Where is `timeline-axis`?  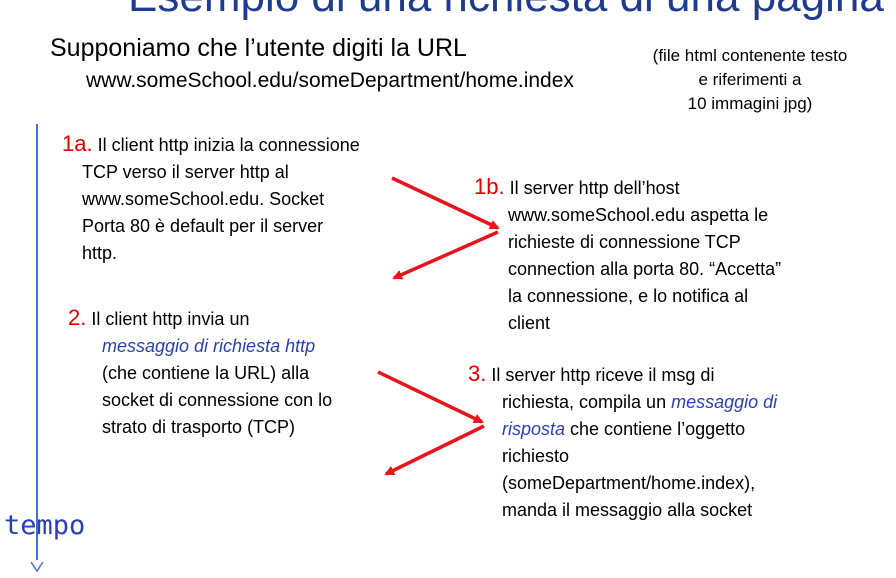 timeline-axis is located at coordinates (37, 342).